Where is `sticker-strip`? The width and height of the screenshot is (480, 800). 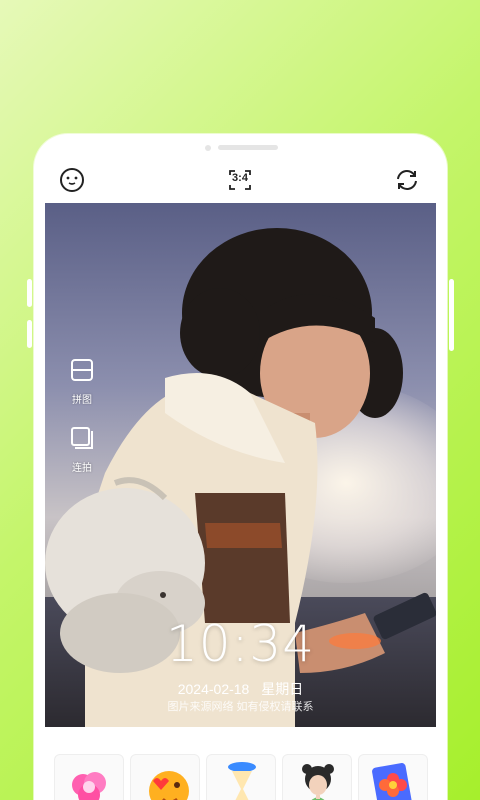 sticker-strip is located at coordinates (241, 777).